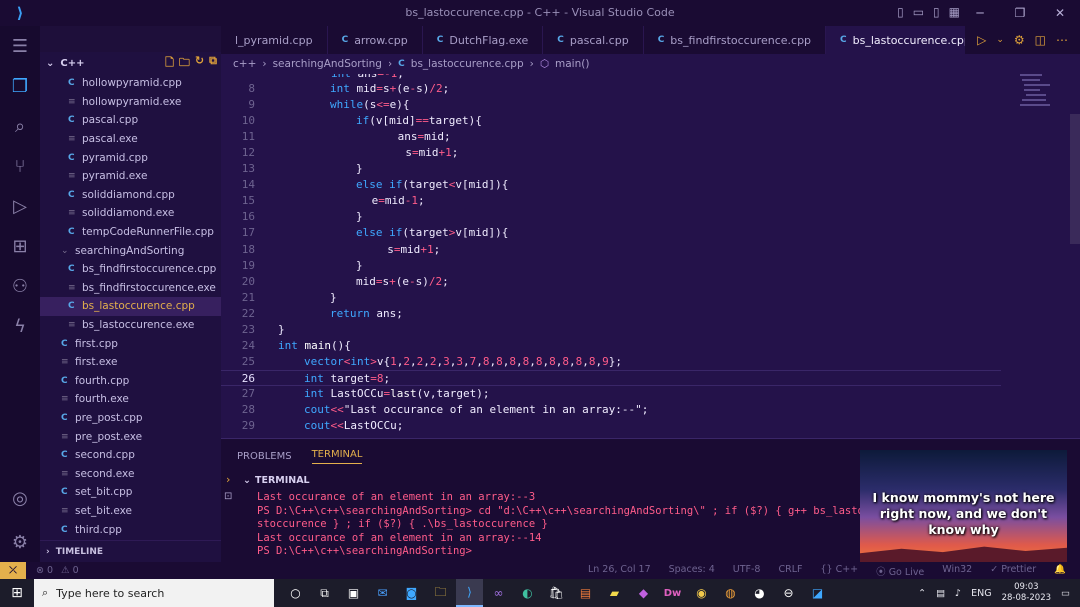  What do you see at coordinates (130, 102) in the screenshot?
I see `file-item: ≡ hollowpyramid.exe` at bounding box center [130, 102].